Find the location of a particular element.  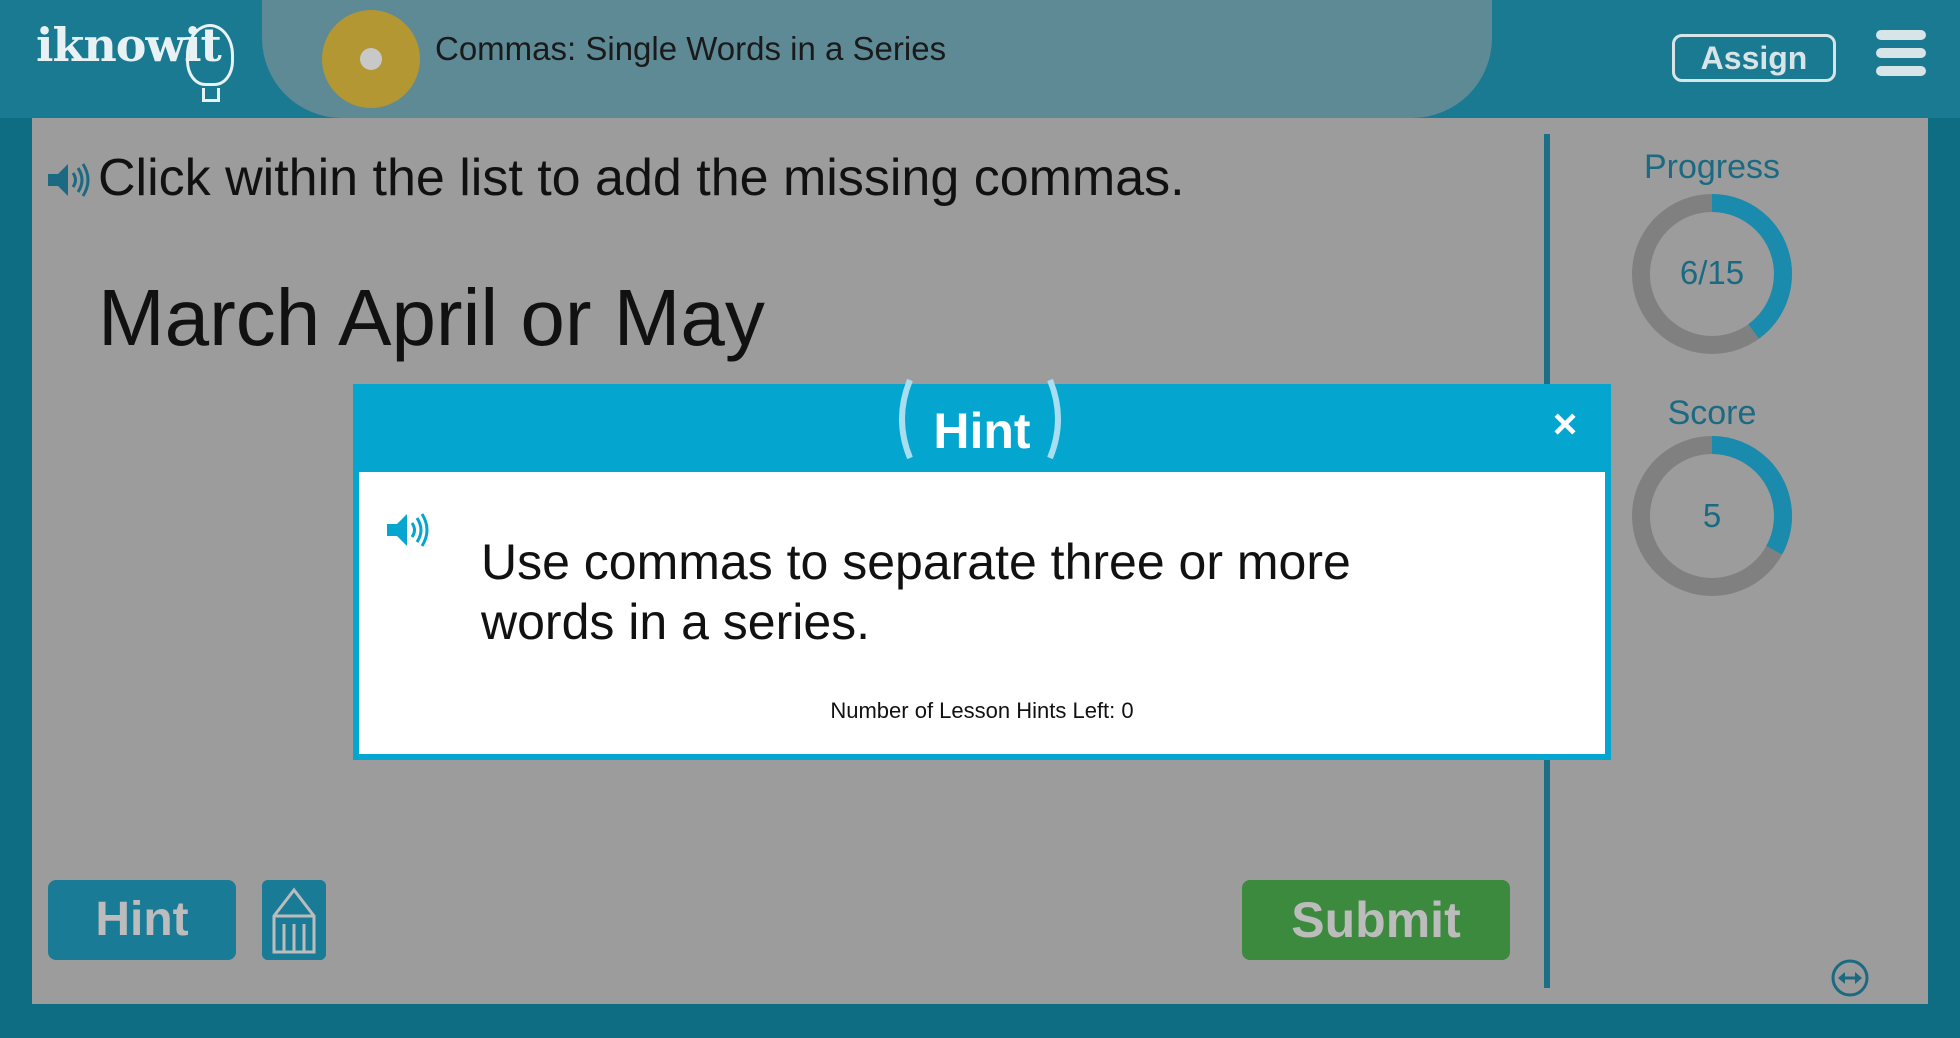

hint-speaker-icon is located at coordinates (407, 530).